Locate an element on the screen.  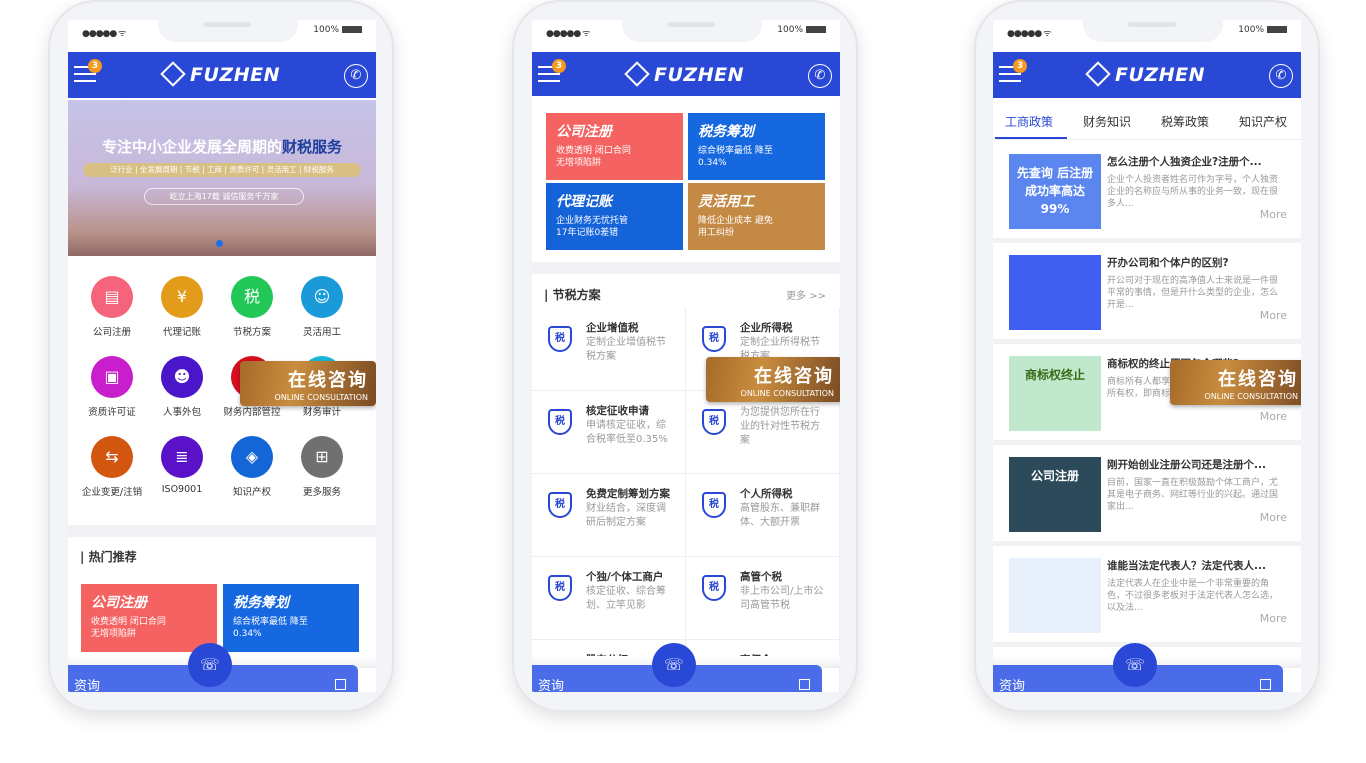
hot-card: 公司注册 收费透明 闭口合同 无增项陷阱 is located at coordinates (149, 618).